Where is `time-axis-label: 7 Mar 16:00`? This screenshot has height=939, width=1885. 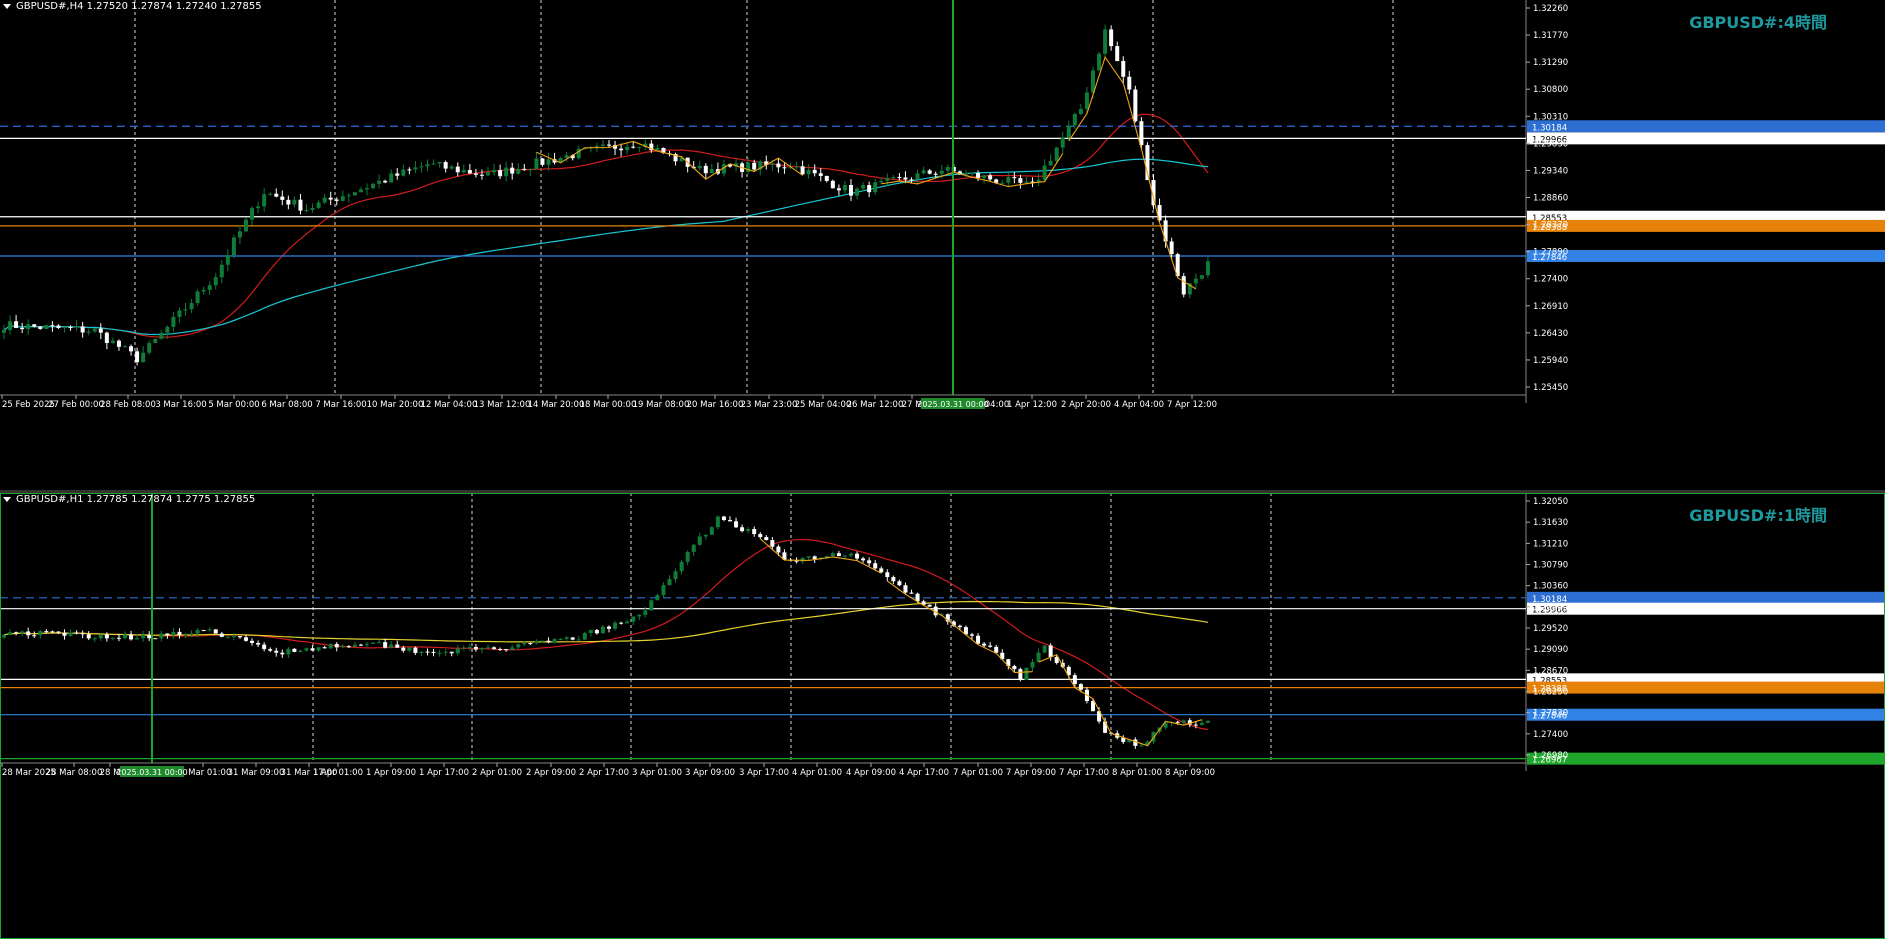
time-axis-label: 7 Mar 16:00 is located at coordinates (340, 405).